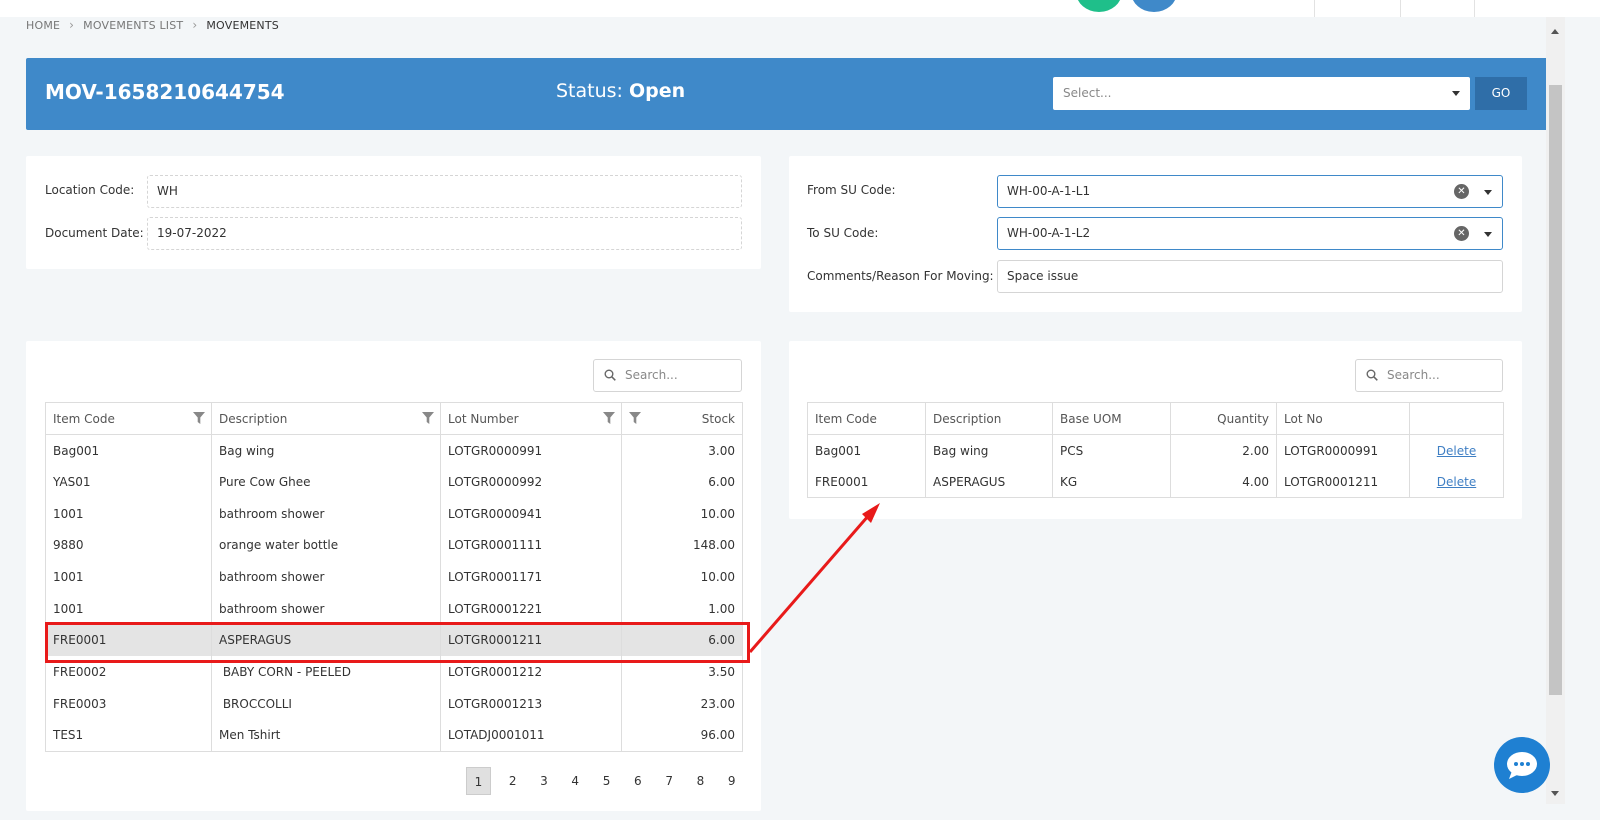 The image size is (1600, 820). What do you see at coordinates (531, 577) in the screenshot?
I see `lot-number-cell: LOTGR0001171` at bounding box center [531, 577].